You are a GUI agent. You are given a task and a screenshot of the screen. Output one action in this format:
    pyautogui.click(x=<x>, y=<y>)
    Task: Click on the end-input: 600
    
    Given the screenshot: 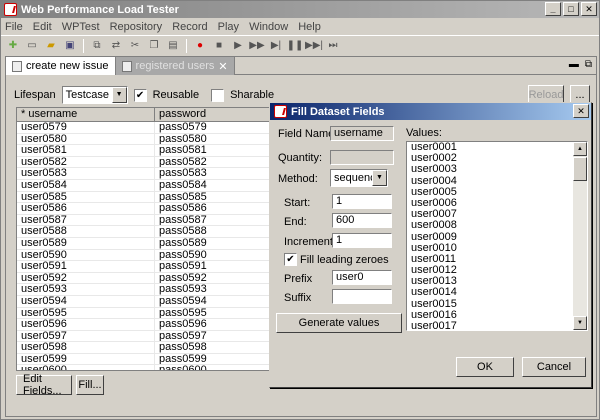 What is the action you would take?
    pyautogui.click(x=362, y=220)
    